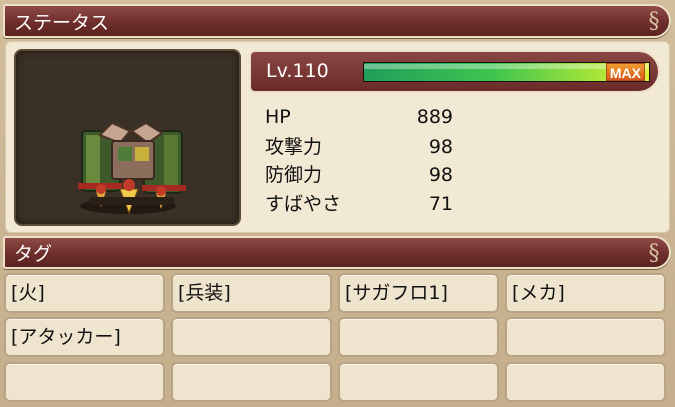 This screenshot has width=675, height=407. Describe the element at coordinates (251, 293) in the screenshot. I see `tag-cell: [兵装]` at that location.